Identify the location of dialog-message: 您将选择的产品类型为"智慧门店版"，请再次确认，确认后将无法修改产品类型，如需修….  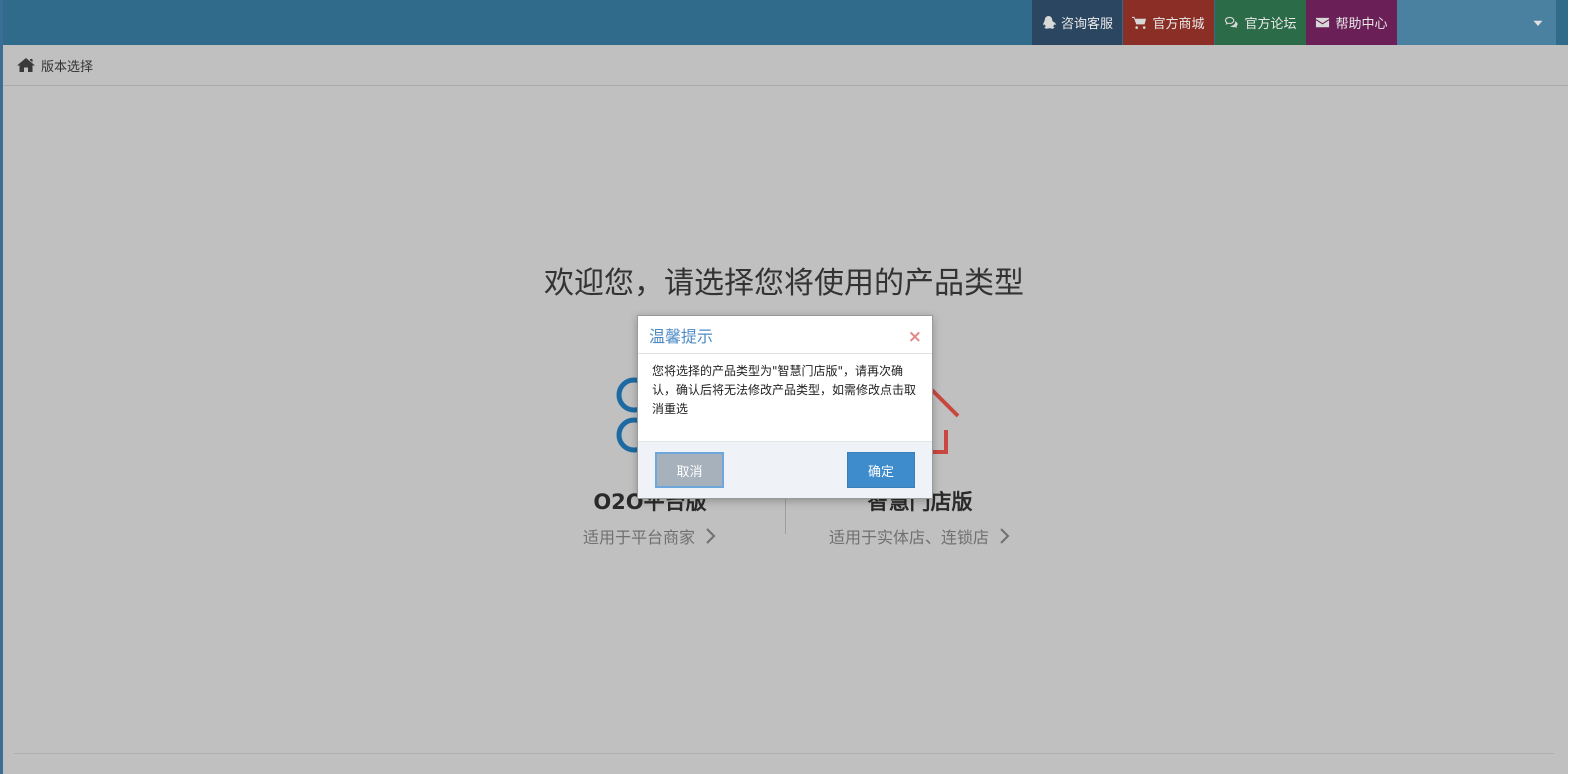
(784, 390).